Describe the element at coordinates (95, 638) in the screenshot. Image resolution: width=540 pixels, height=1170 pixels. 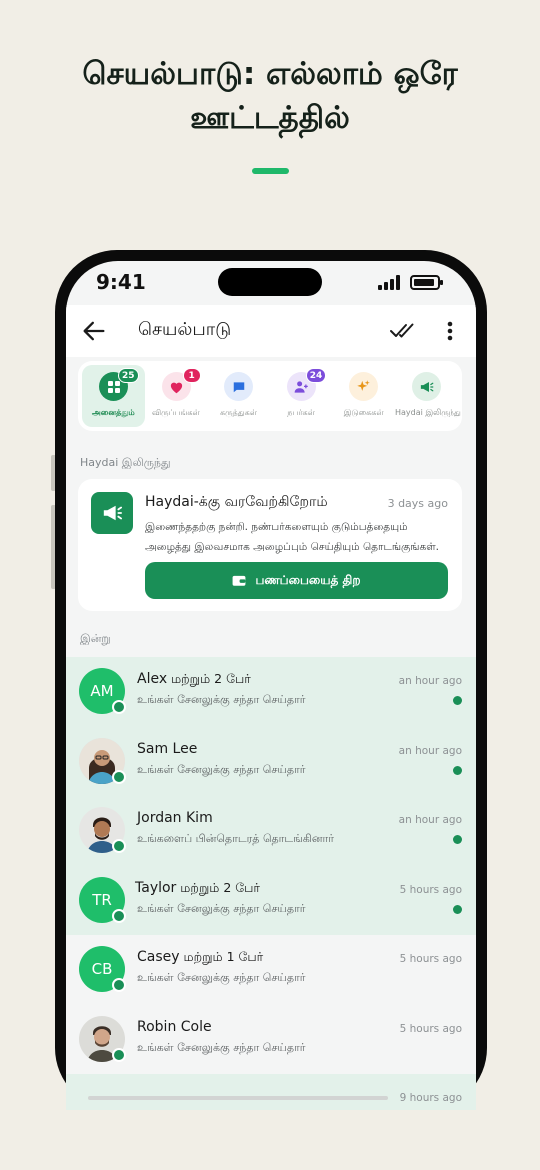
I see `section-header-today: இன்று` at that location.